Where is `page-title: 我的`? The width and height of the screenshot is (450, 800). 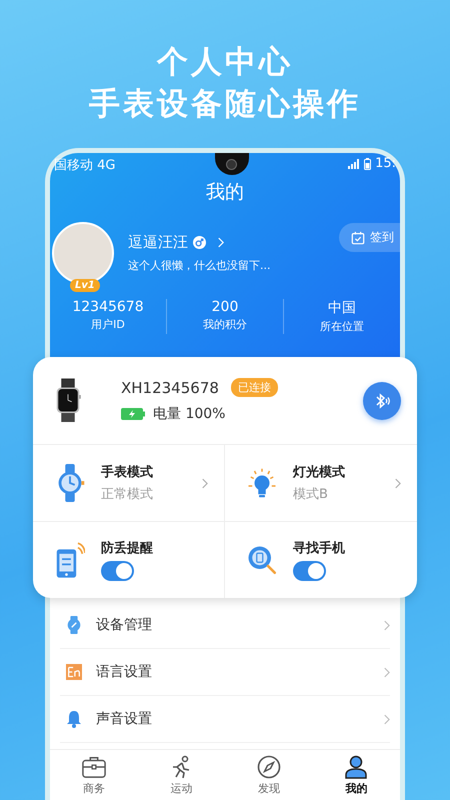 page-title: 我的 is located at coordinates (225, 192).